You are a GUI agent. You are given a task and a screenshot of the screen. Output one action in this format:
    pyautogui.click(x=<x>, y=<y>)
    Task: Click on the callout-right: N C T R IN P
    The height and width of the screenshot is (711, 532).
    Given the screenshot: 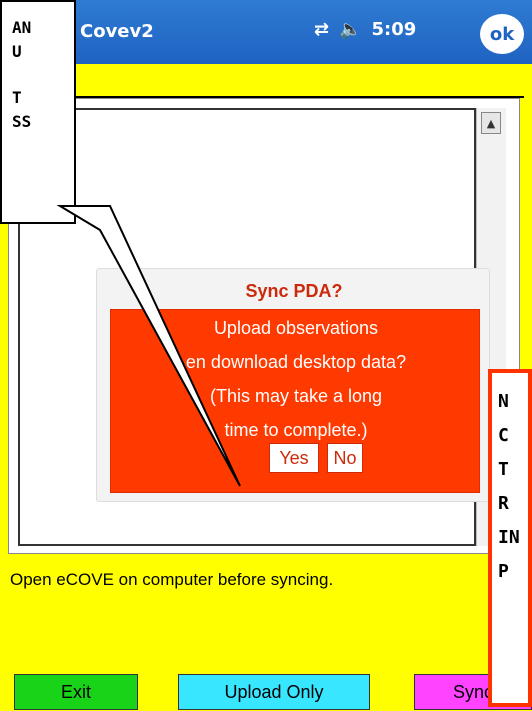 What is the action you would take?
    pyautogui.click(x=510, y=538)
    